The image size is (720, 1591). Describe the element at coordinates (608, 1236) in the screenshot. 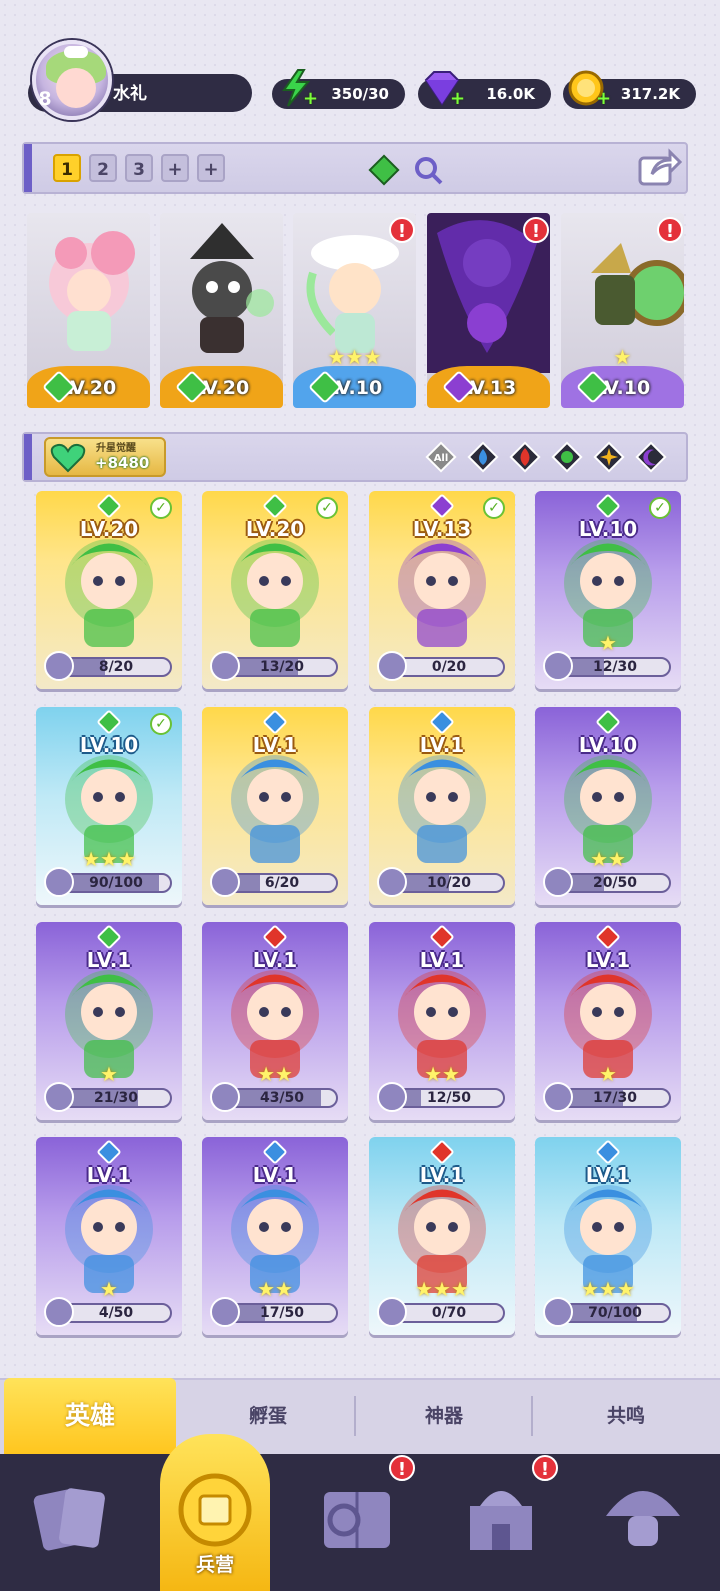

I see `hero-card: LV.1 ★★★ 70/100` at that location.